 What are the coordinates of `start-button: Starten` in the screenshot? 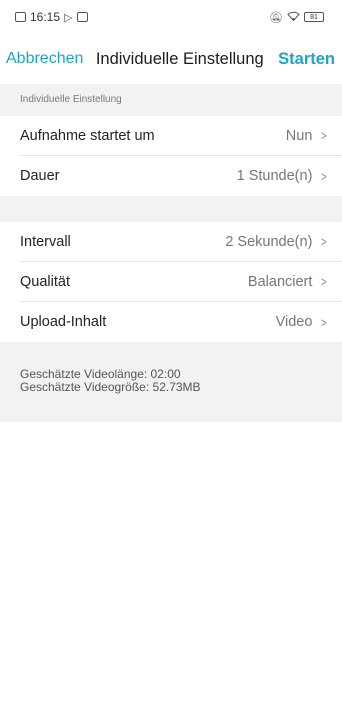 It's located at (307, 59).